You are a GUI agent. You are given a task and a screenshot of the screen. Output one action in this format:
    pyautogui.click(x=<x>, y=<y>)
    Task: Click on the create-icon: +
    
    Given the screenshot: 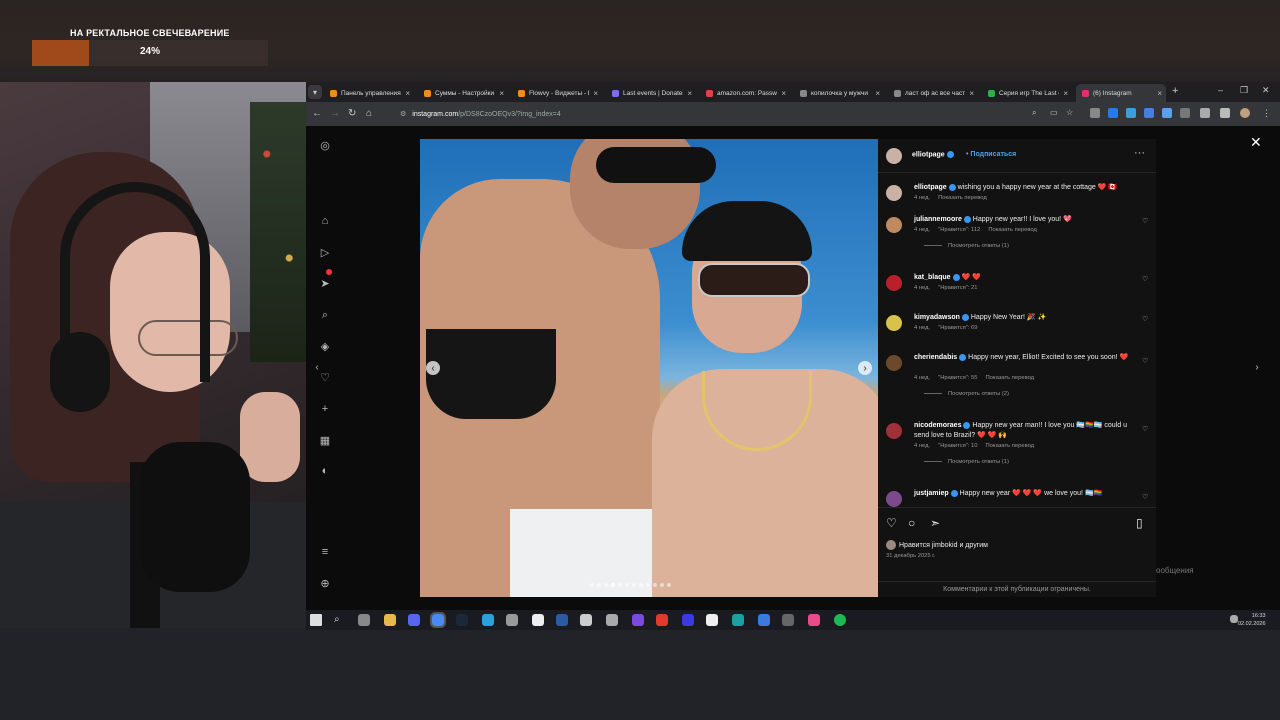 What is the action you would take?
    pyautogui.click(x=325, y=409)
    